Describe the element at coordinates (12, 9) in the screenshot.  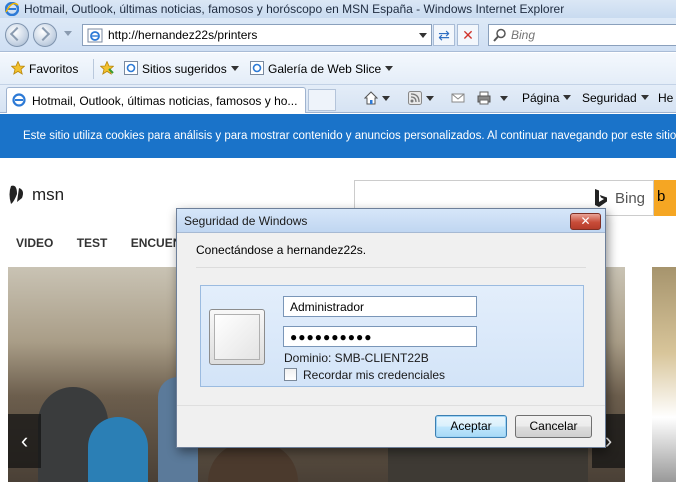
I see `ie-logo-icon` at that location.